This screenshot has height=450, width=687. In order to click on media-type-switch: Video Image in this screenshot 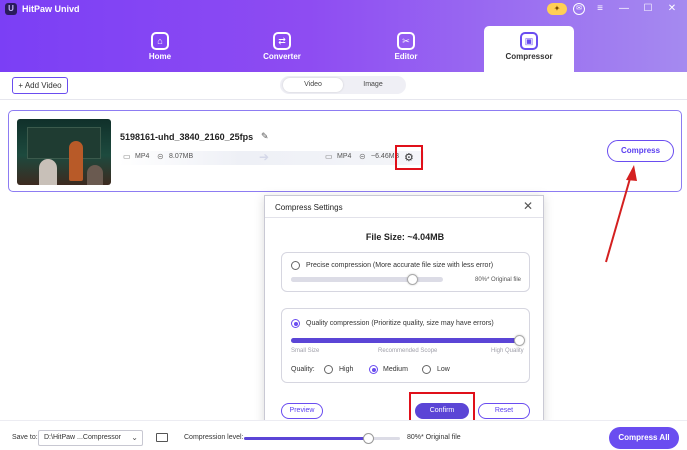, I will do `click(343, 85)`.